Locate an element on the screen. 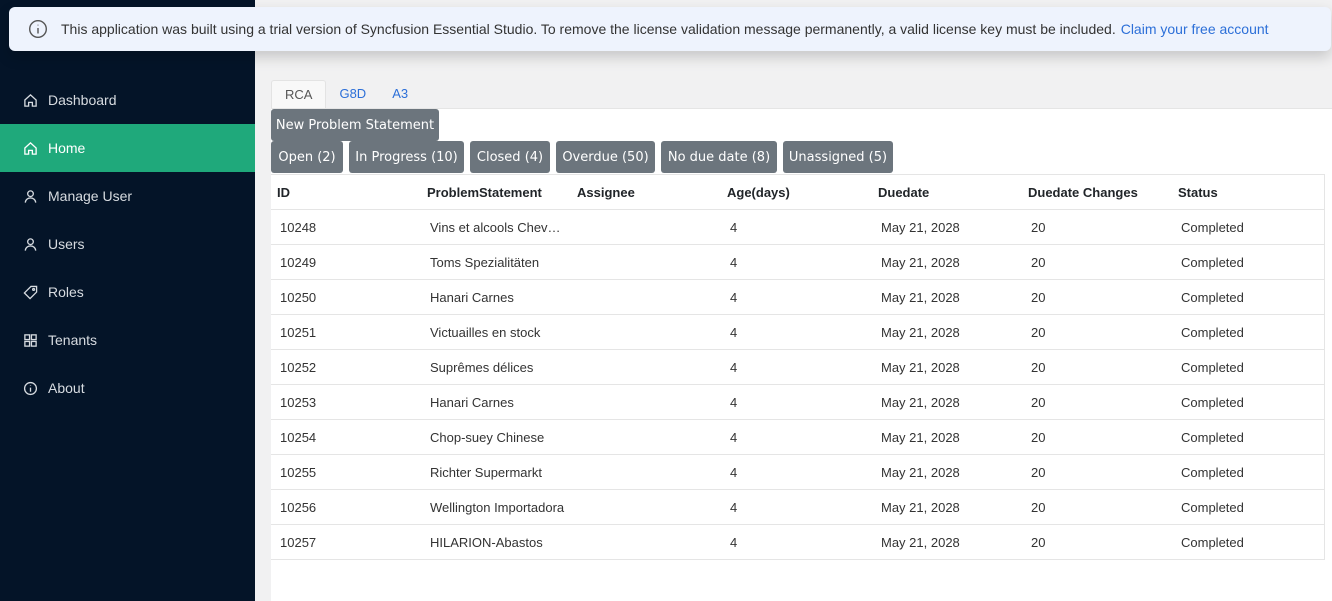  sidebar-item-label: Users is located at coordinates (66, 244).